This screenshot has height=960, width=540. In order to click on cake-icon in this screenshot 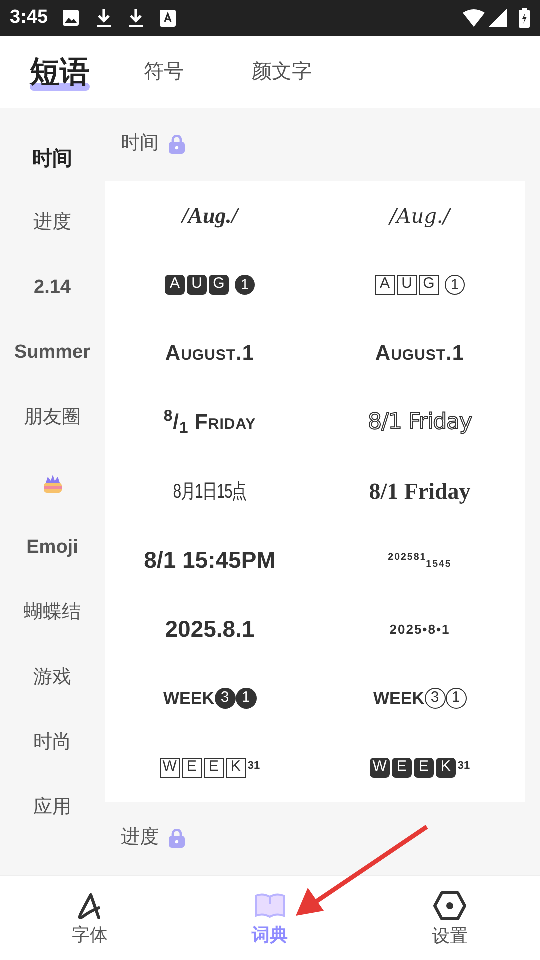, I will do `click(53, 484)`.